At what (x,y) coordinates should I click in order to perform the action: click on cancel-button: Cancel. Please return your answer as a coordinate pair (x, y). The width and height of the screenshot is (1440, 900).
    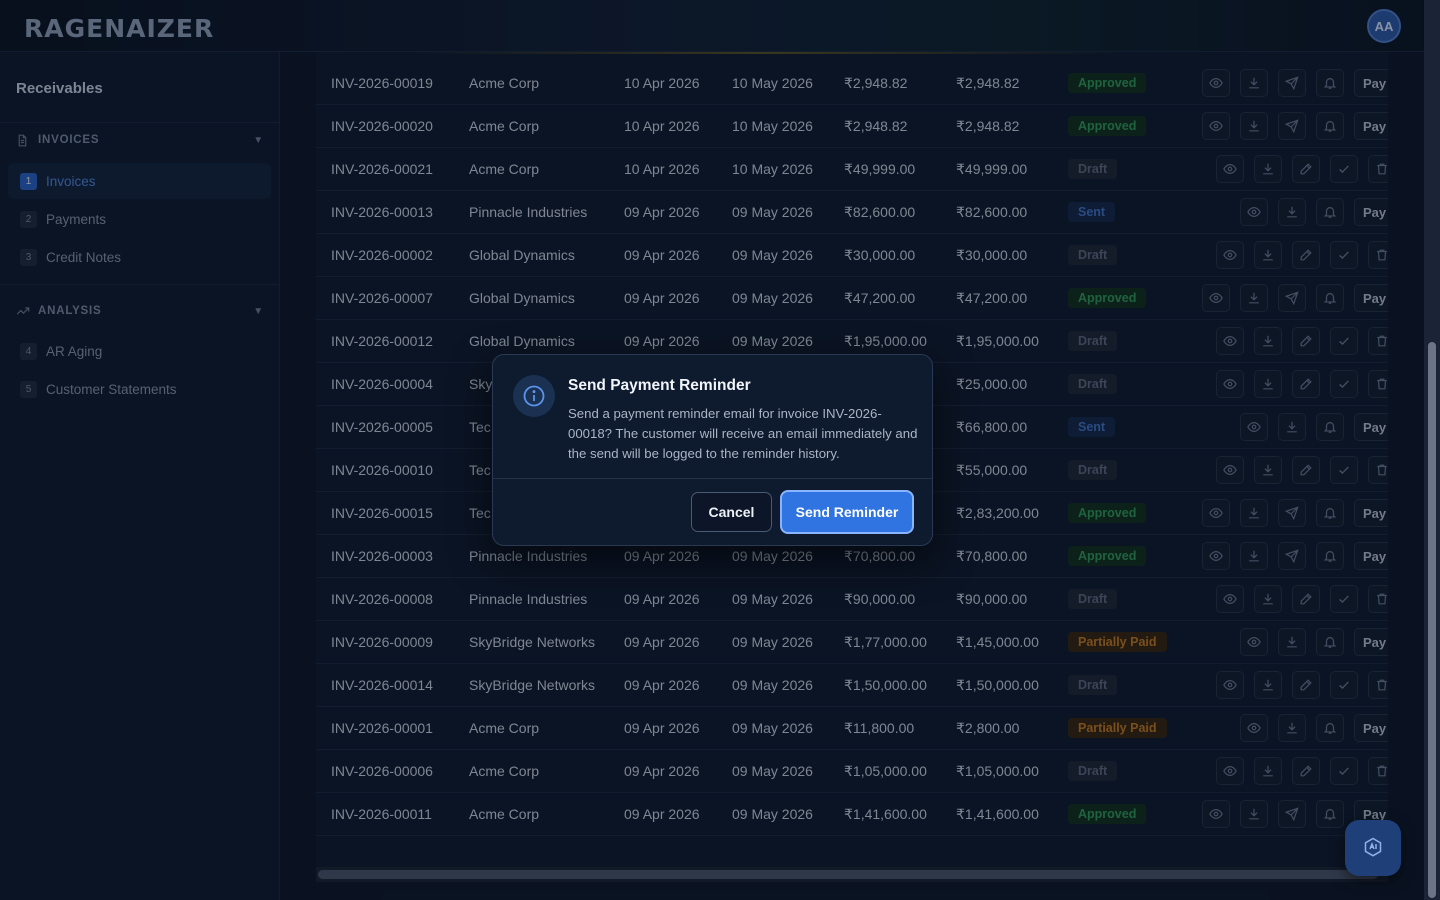
    Looking at the image, I should click on (731, 512).